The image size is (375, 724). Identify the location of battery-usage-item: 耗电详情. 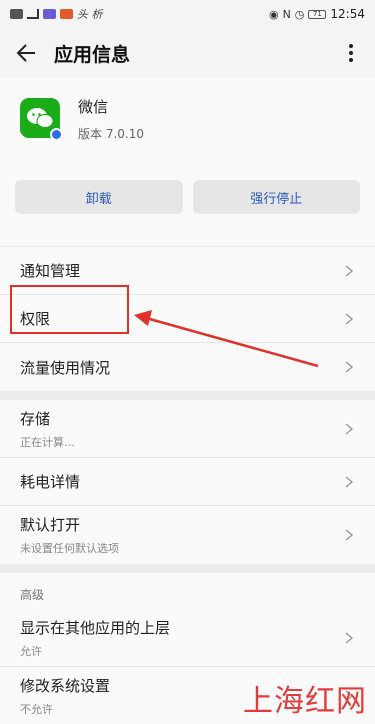
(187, 482).